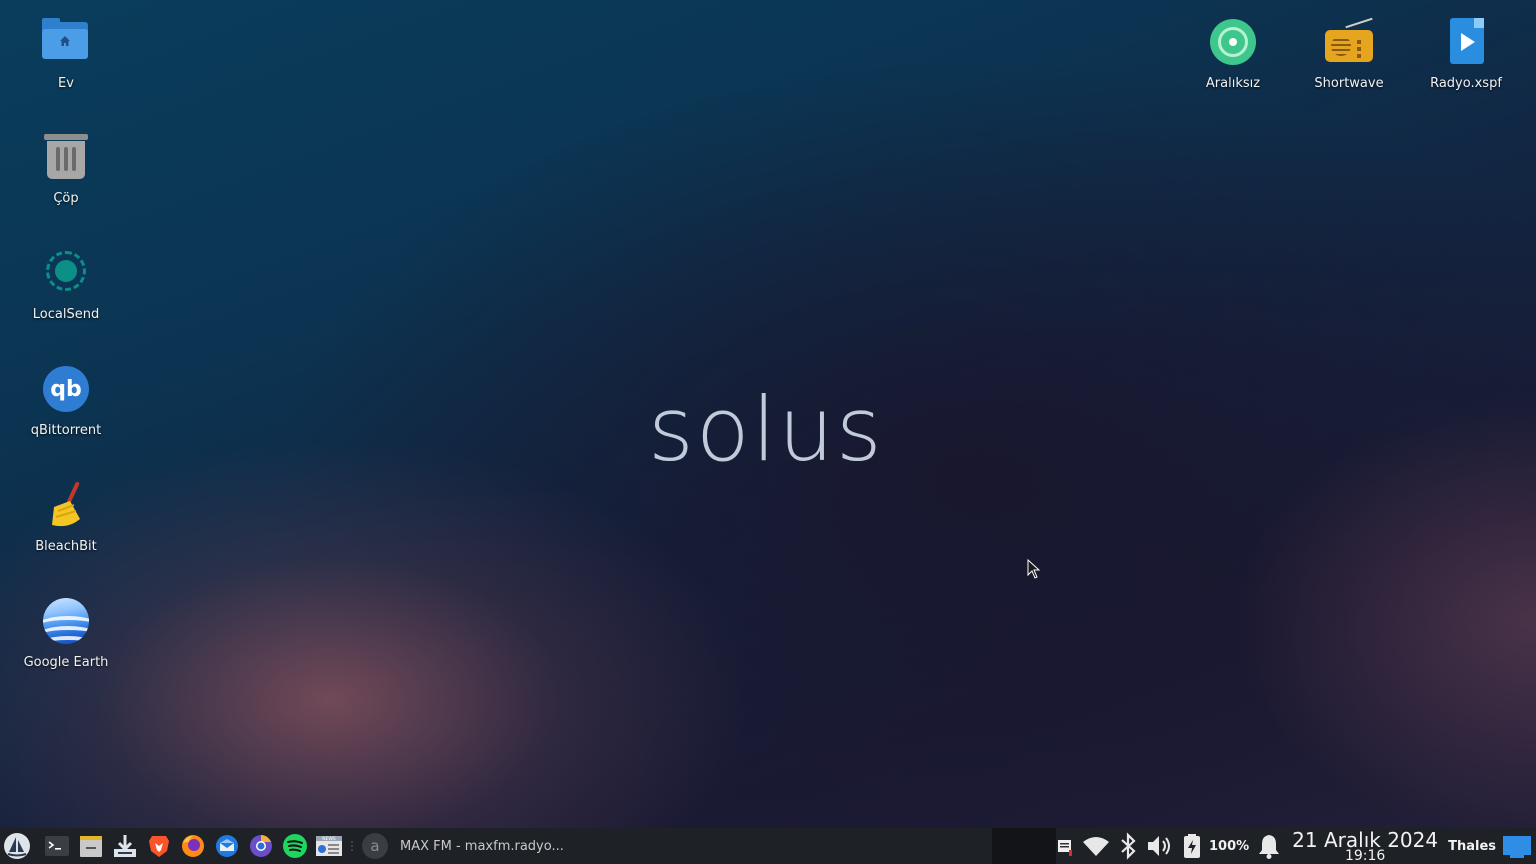  I want to click on wifi-icon, so click(1096, 846).